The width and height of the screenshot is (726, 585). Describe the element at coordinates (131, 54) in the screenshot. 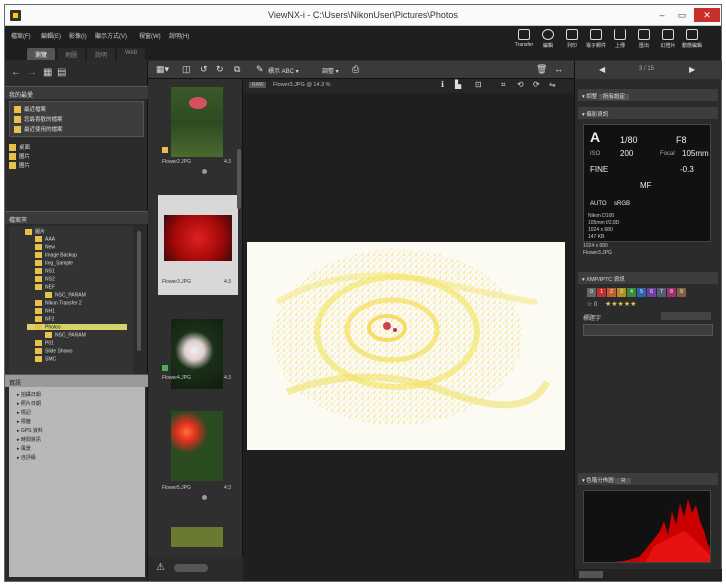

I see `tab-web: Web` at that location.